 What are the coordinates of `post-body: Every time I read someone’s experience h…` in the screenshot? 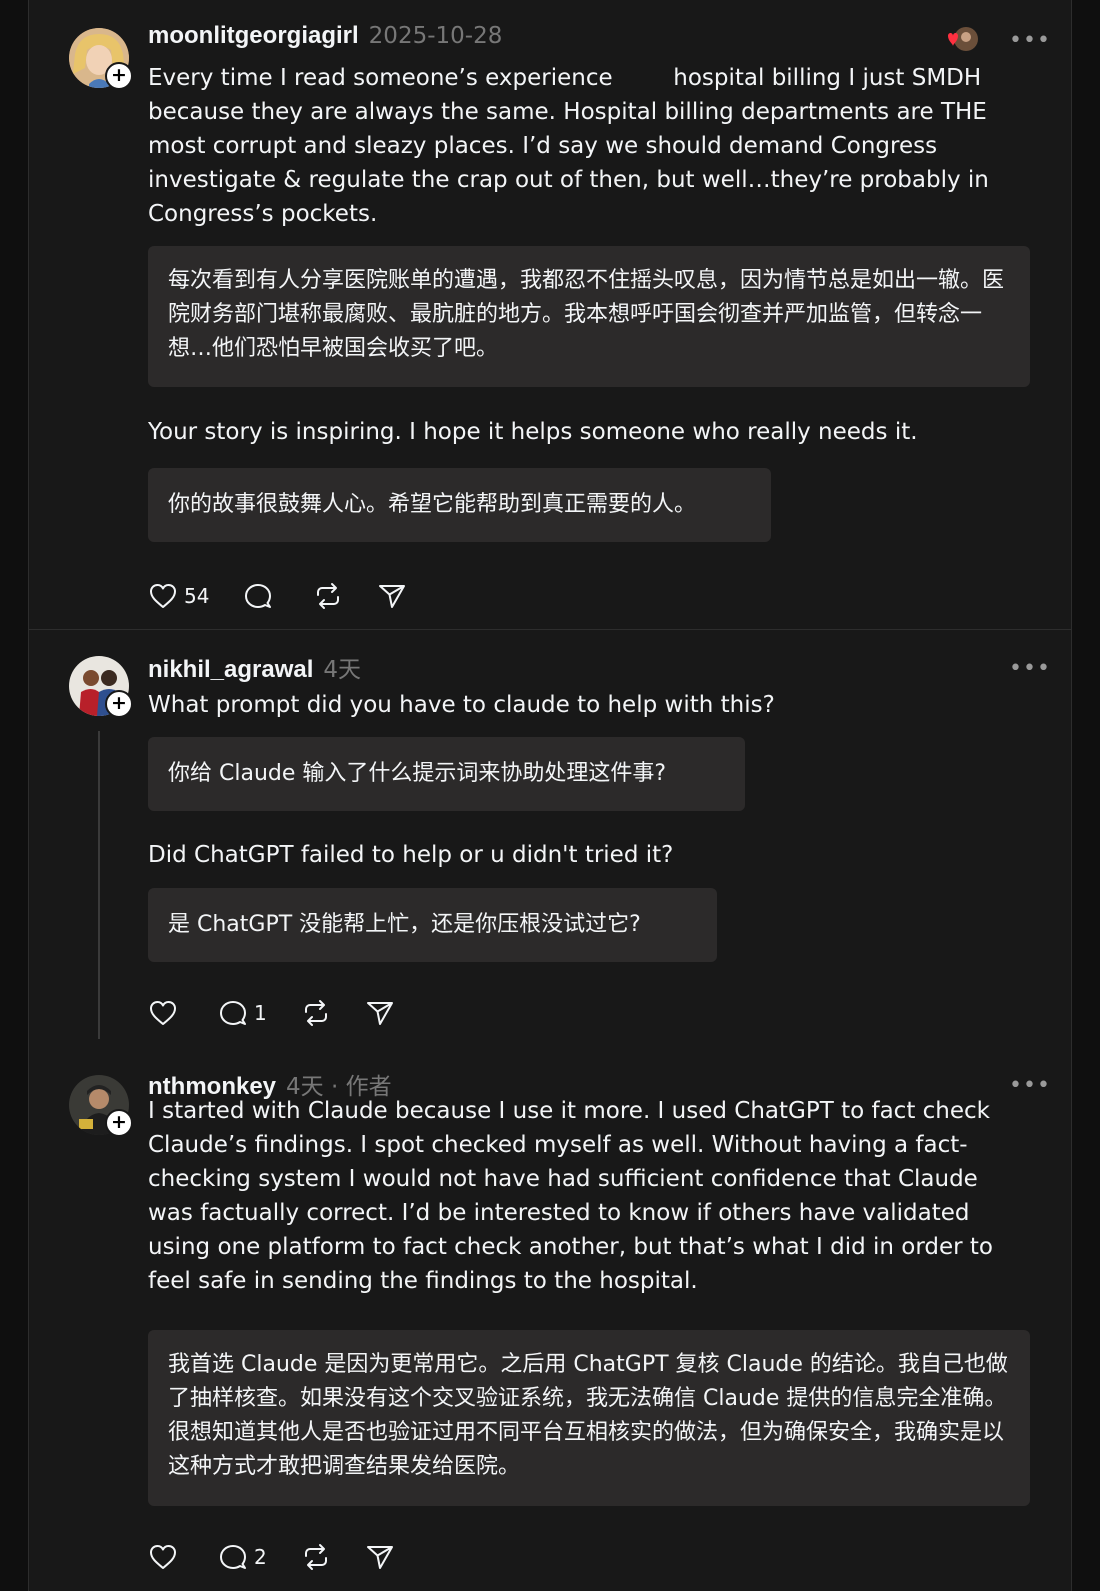 It's located at (568, 146).